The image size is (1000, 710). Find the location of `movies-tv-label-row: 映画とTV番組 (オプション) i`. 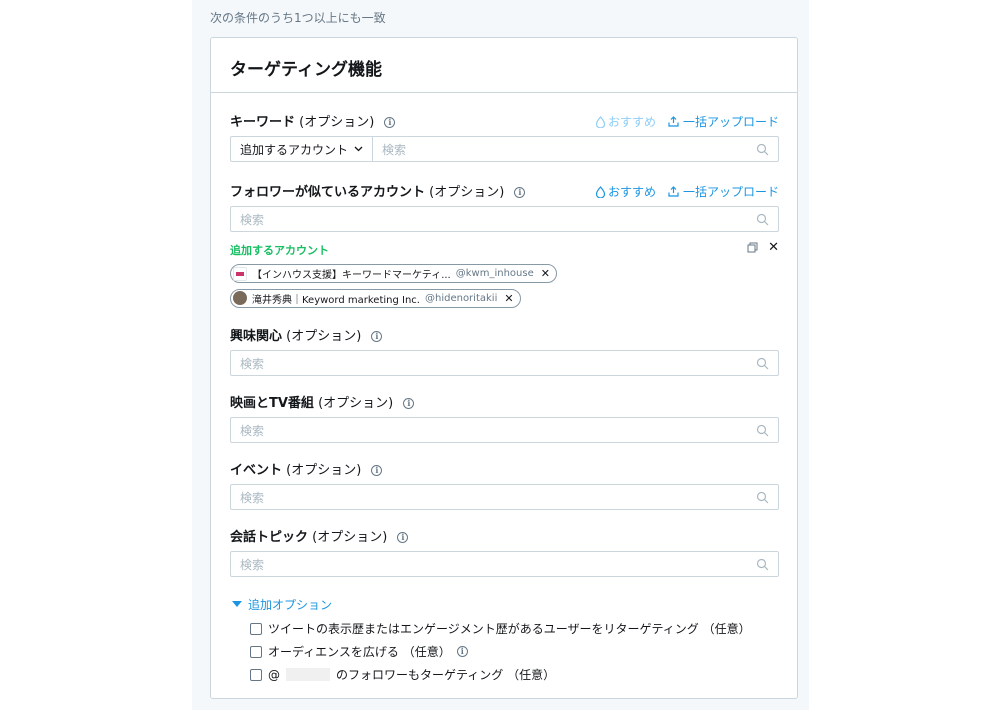

movies-tv-label-row: 映画とTV番組 (オプション) i is located at coordinates (504, 402).